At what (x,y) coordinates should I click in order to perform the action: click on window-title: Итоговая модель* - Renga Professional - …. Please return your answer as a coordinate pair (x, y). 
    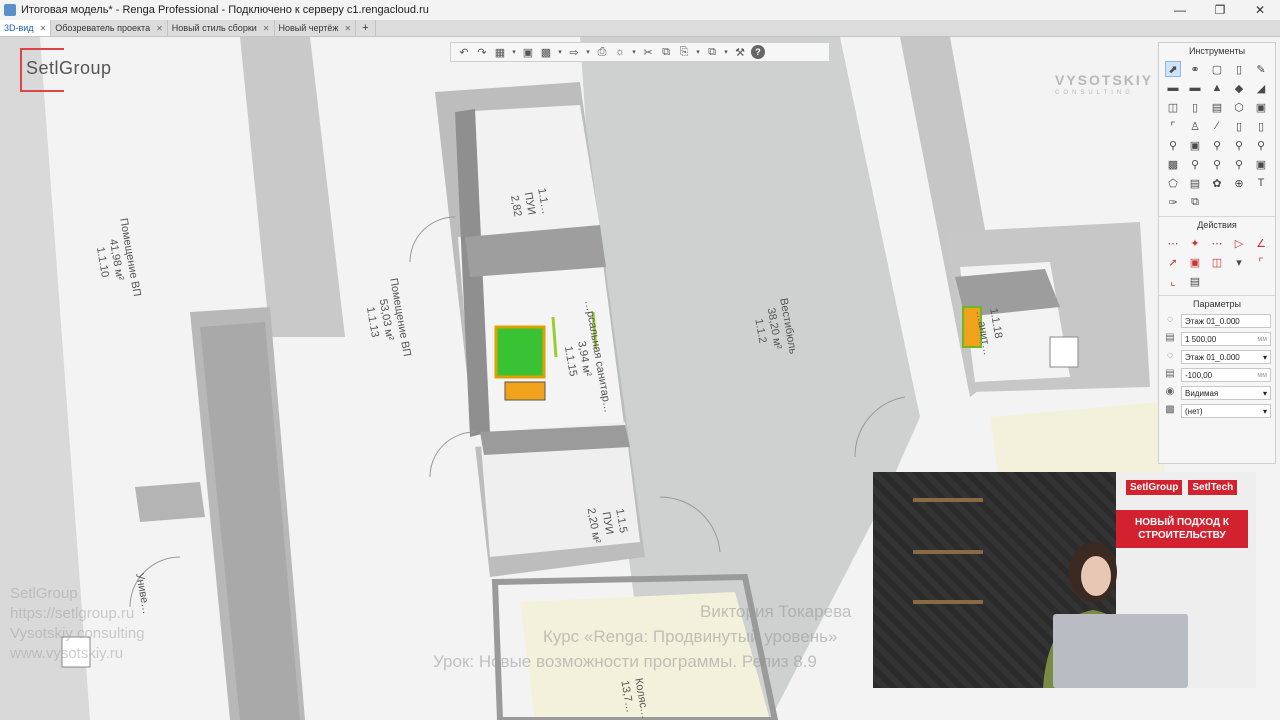
    Looking at the image, I should click on (225, 10).